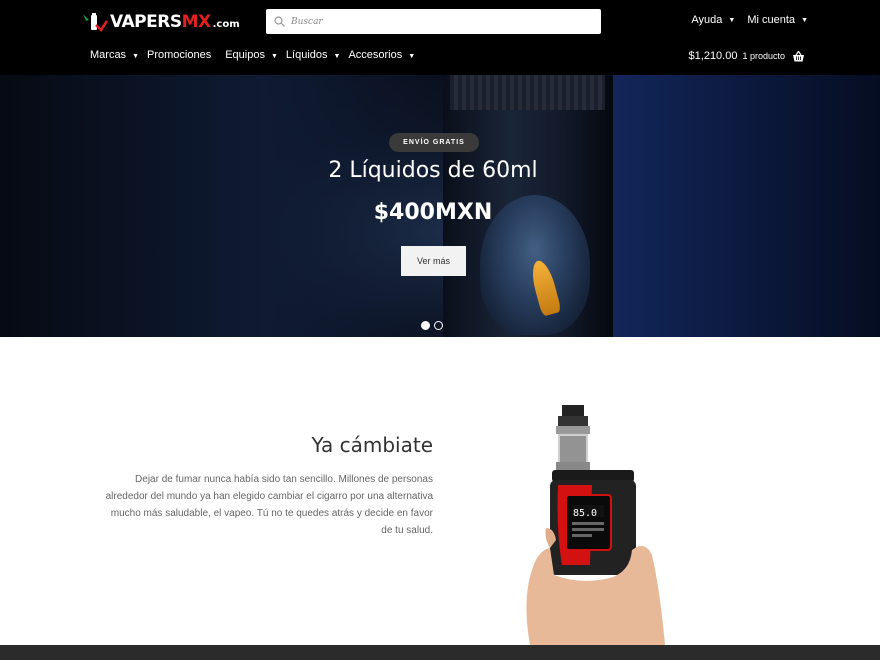 This screenshot has height=660, width=880. Describe the element at coordinates (306, 55) in the screenshot. I see `nav-item-label: Líquidos` at that location.